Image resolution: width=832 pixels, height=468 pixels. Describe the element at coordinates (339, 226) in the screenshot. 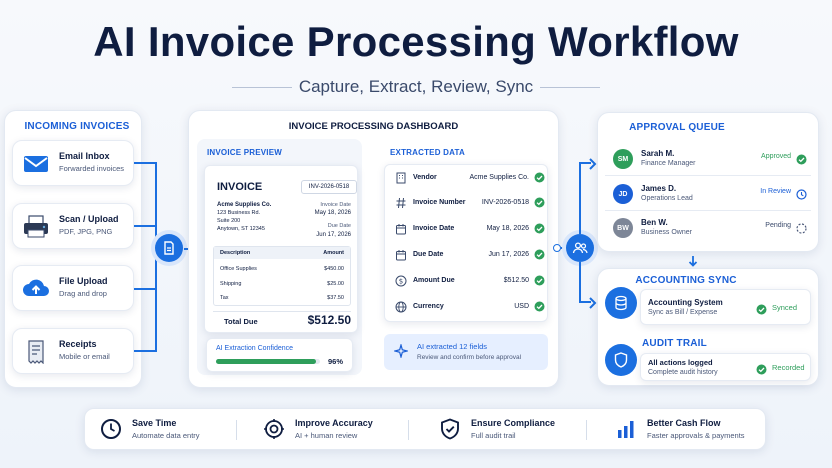

I see `due-date-label: Due Date` at that location.